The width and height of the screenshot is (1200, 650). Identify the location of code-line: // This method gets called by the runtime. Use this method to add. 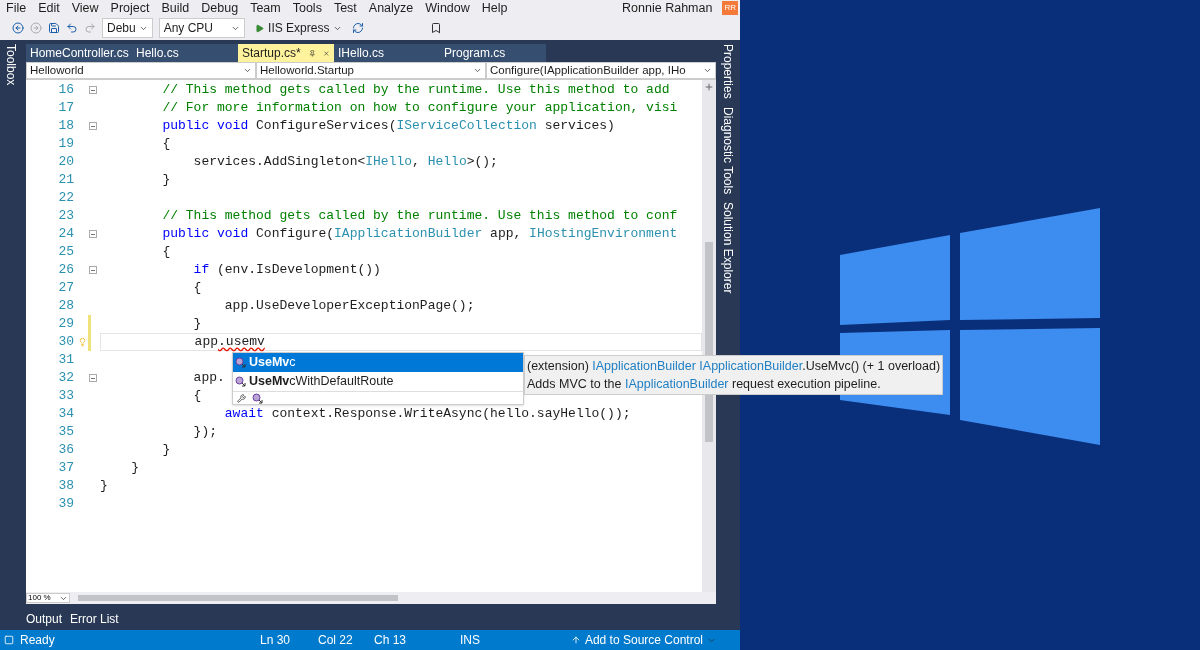
(415, 90).